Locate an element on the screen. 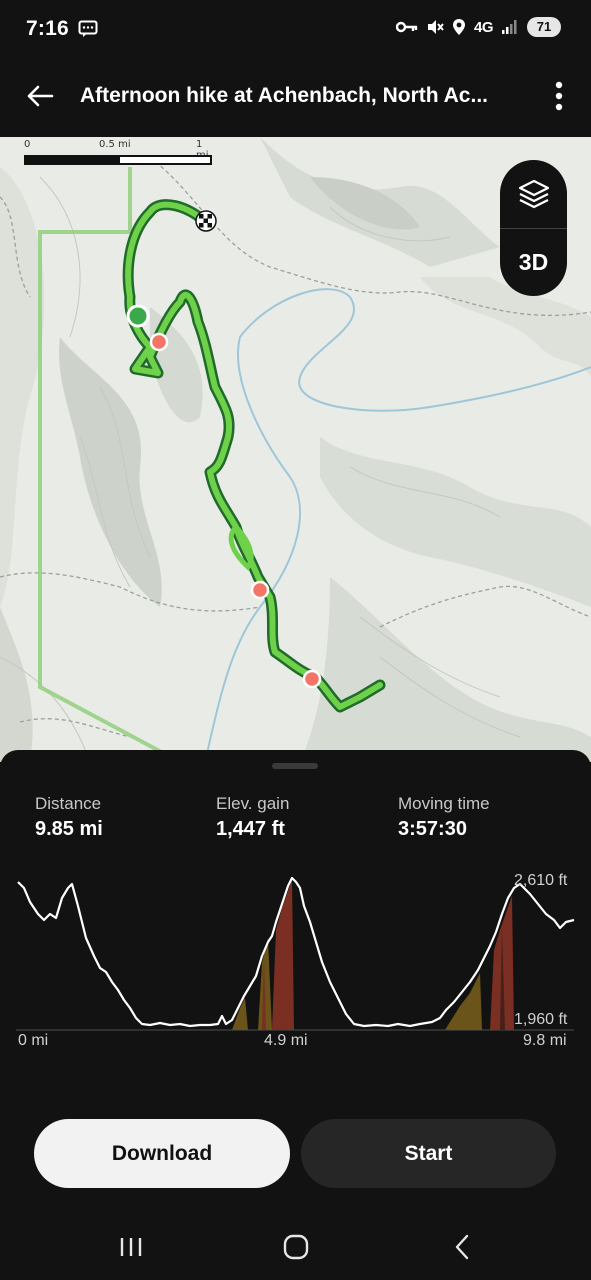 The width and height of the screenshot is (591, 1280). 3d-view-button: 3D is located at coordinates (533, 262).